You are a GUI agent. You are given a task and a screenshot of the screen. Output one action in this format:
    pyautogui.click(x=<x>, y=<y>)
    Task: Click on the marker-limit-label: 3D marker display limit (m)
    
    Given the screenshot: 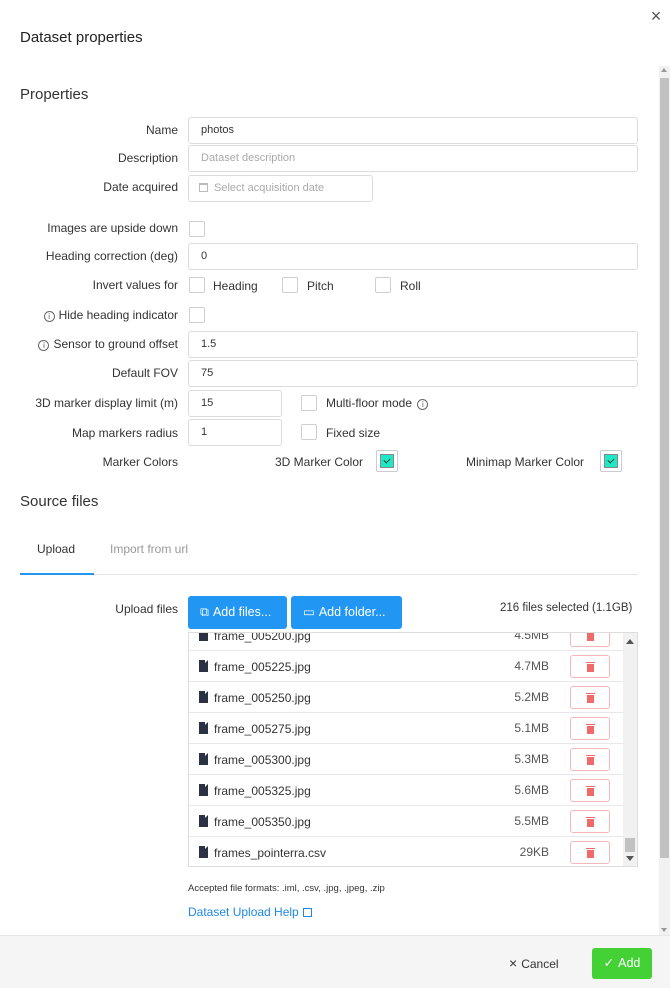 What is the action you would take?
    pyautogui.click(x=106, y=403)
    